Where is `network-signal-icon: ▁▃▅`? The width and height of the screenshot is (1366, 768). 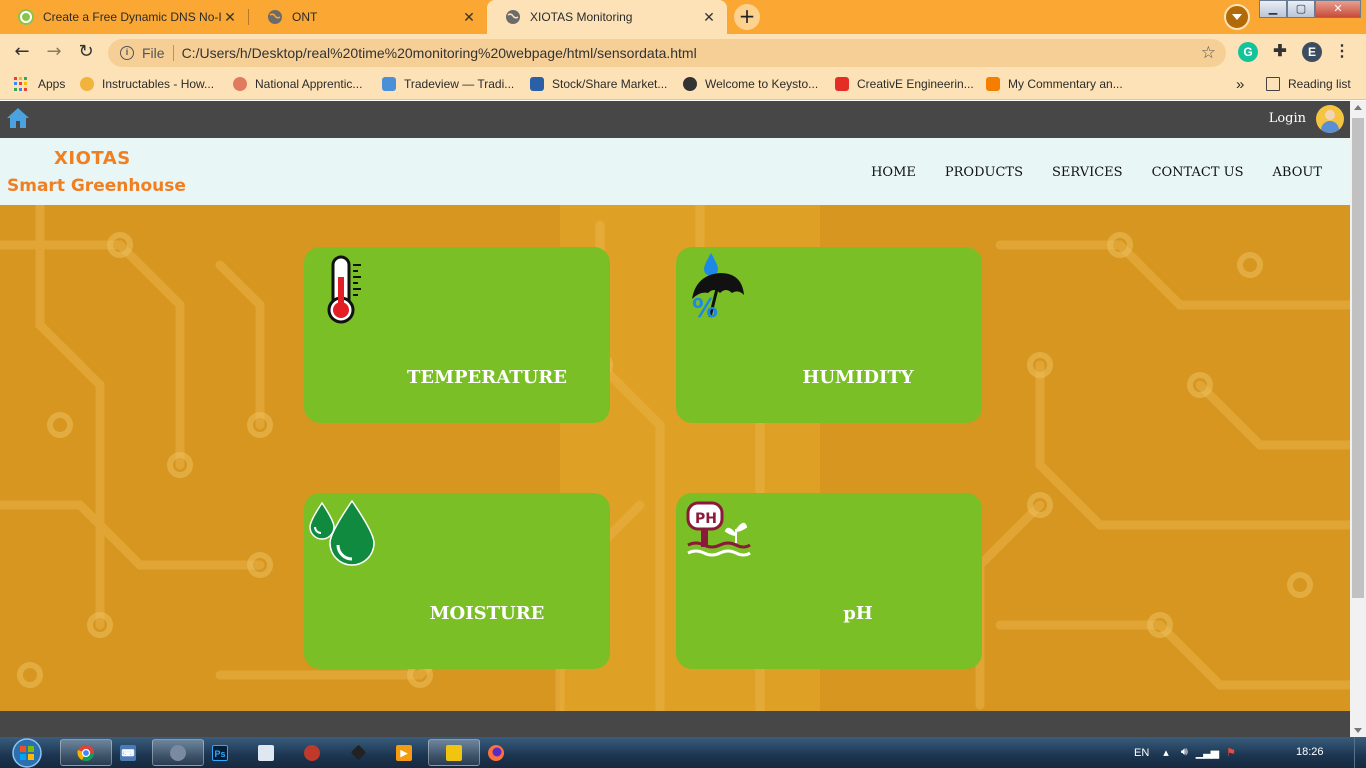
network-signal-icon: ▁▃▅ is located at coordinates (1207, 752).